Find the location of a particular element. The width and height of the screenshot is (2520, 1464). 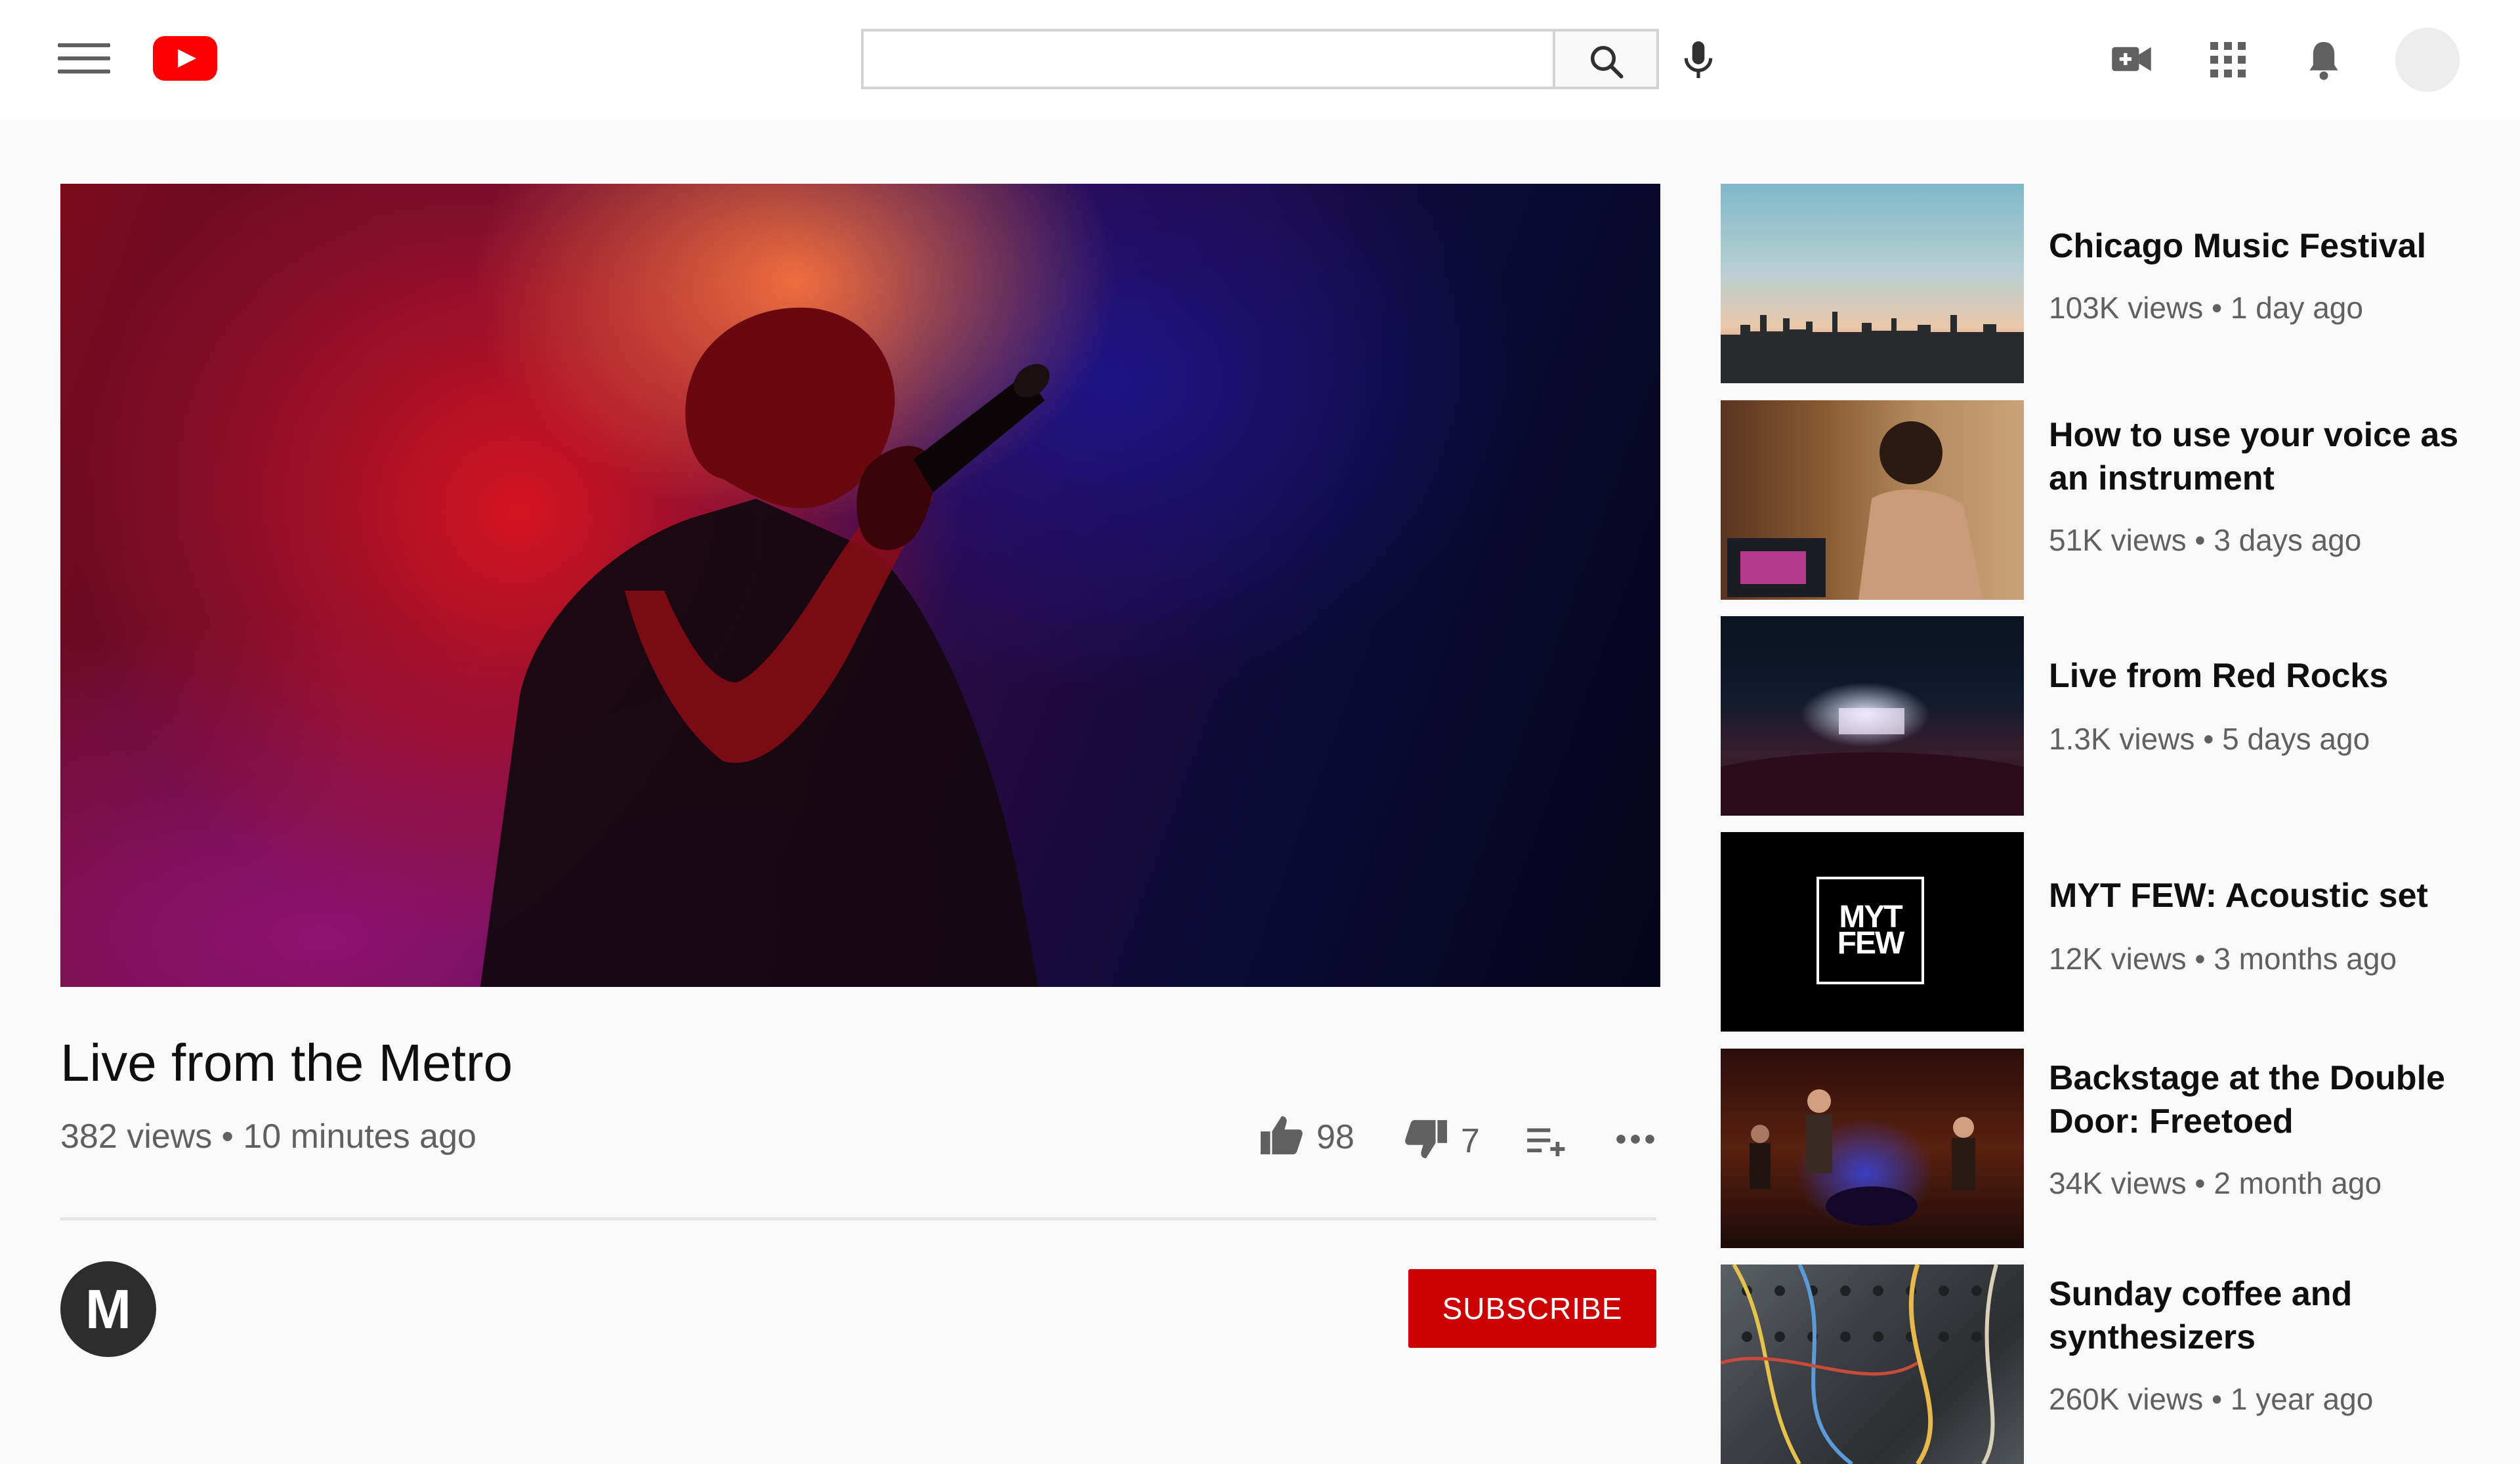

recommendation-title: Live from Red Rocks is located at coordinates (2219, 676).